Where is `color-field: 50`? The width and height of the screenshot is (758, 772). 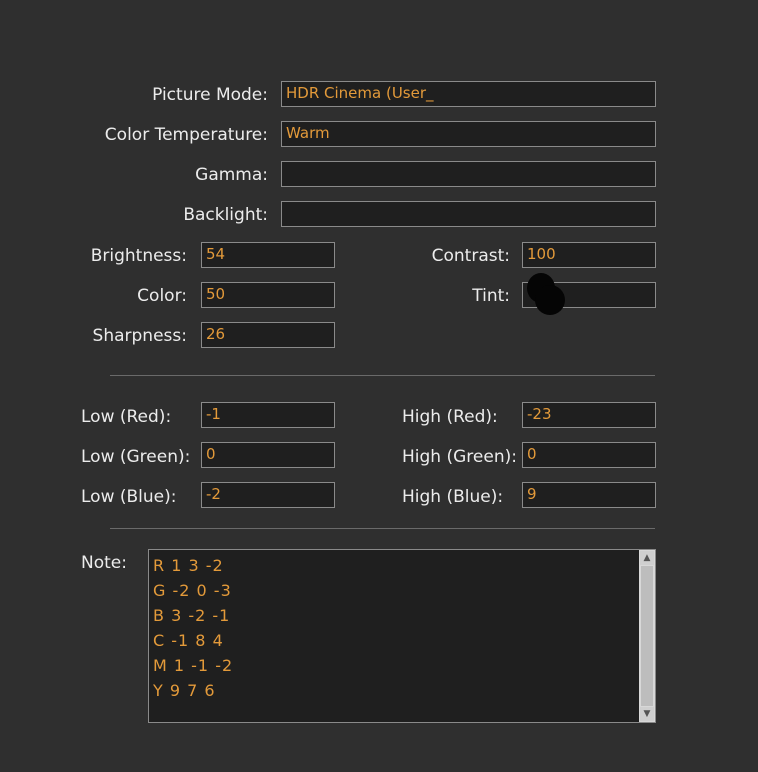
color-field: 50 is located at coordinates (268, 295).